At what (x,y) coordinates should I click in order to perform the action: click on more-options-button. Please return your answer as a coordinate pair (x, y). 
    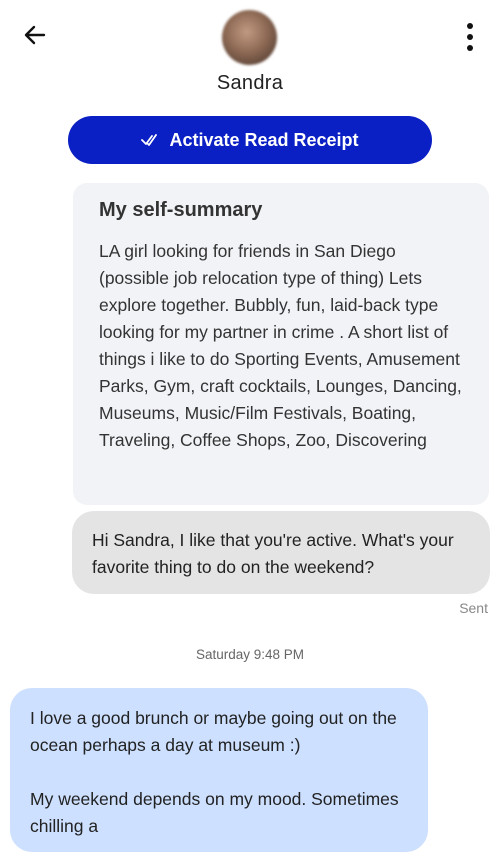
    Looking at the image, I should click on (470, 37).